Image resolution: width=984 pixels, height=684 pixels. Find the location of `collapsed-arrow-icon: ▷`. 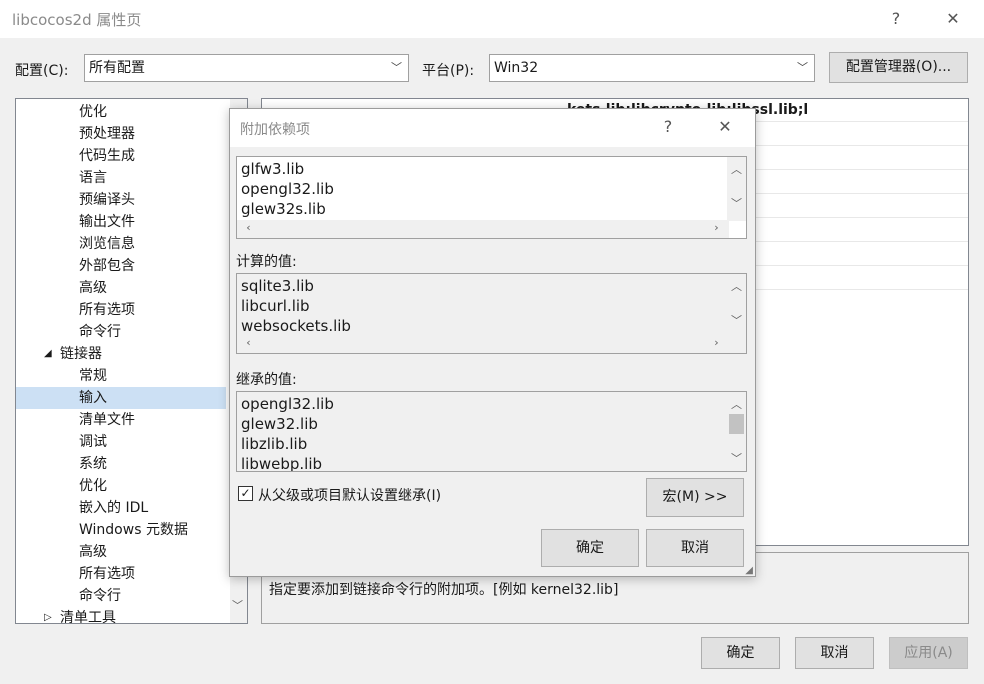

collapsed-arrow-icon: ▷ is located at coordinates (48, 615).